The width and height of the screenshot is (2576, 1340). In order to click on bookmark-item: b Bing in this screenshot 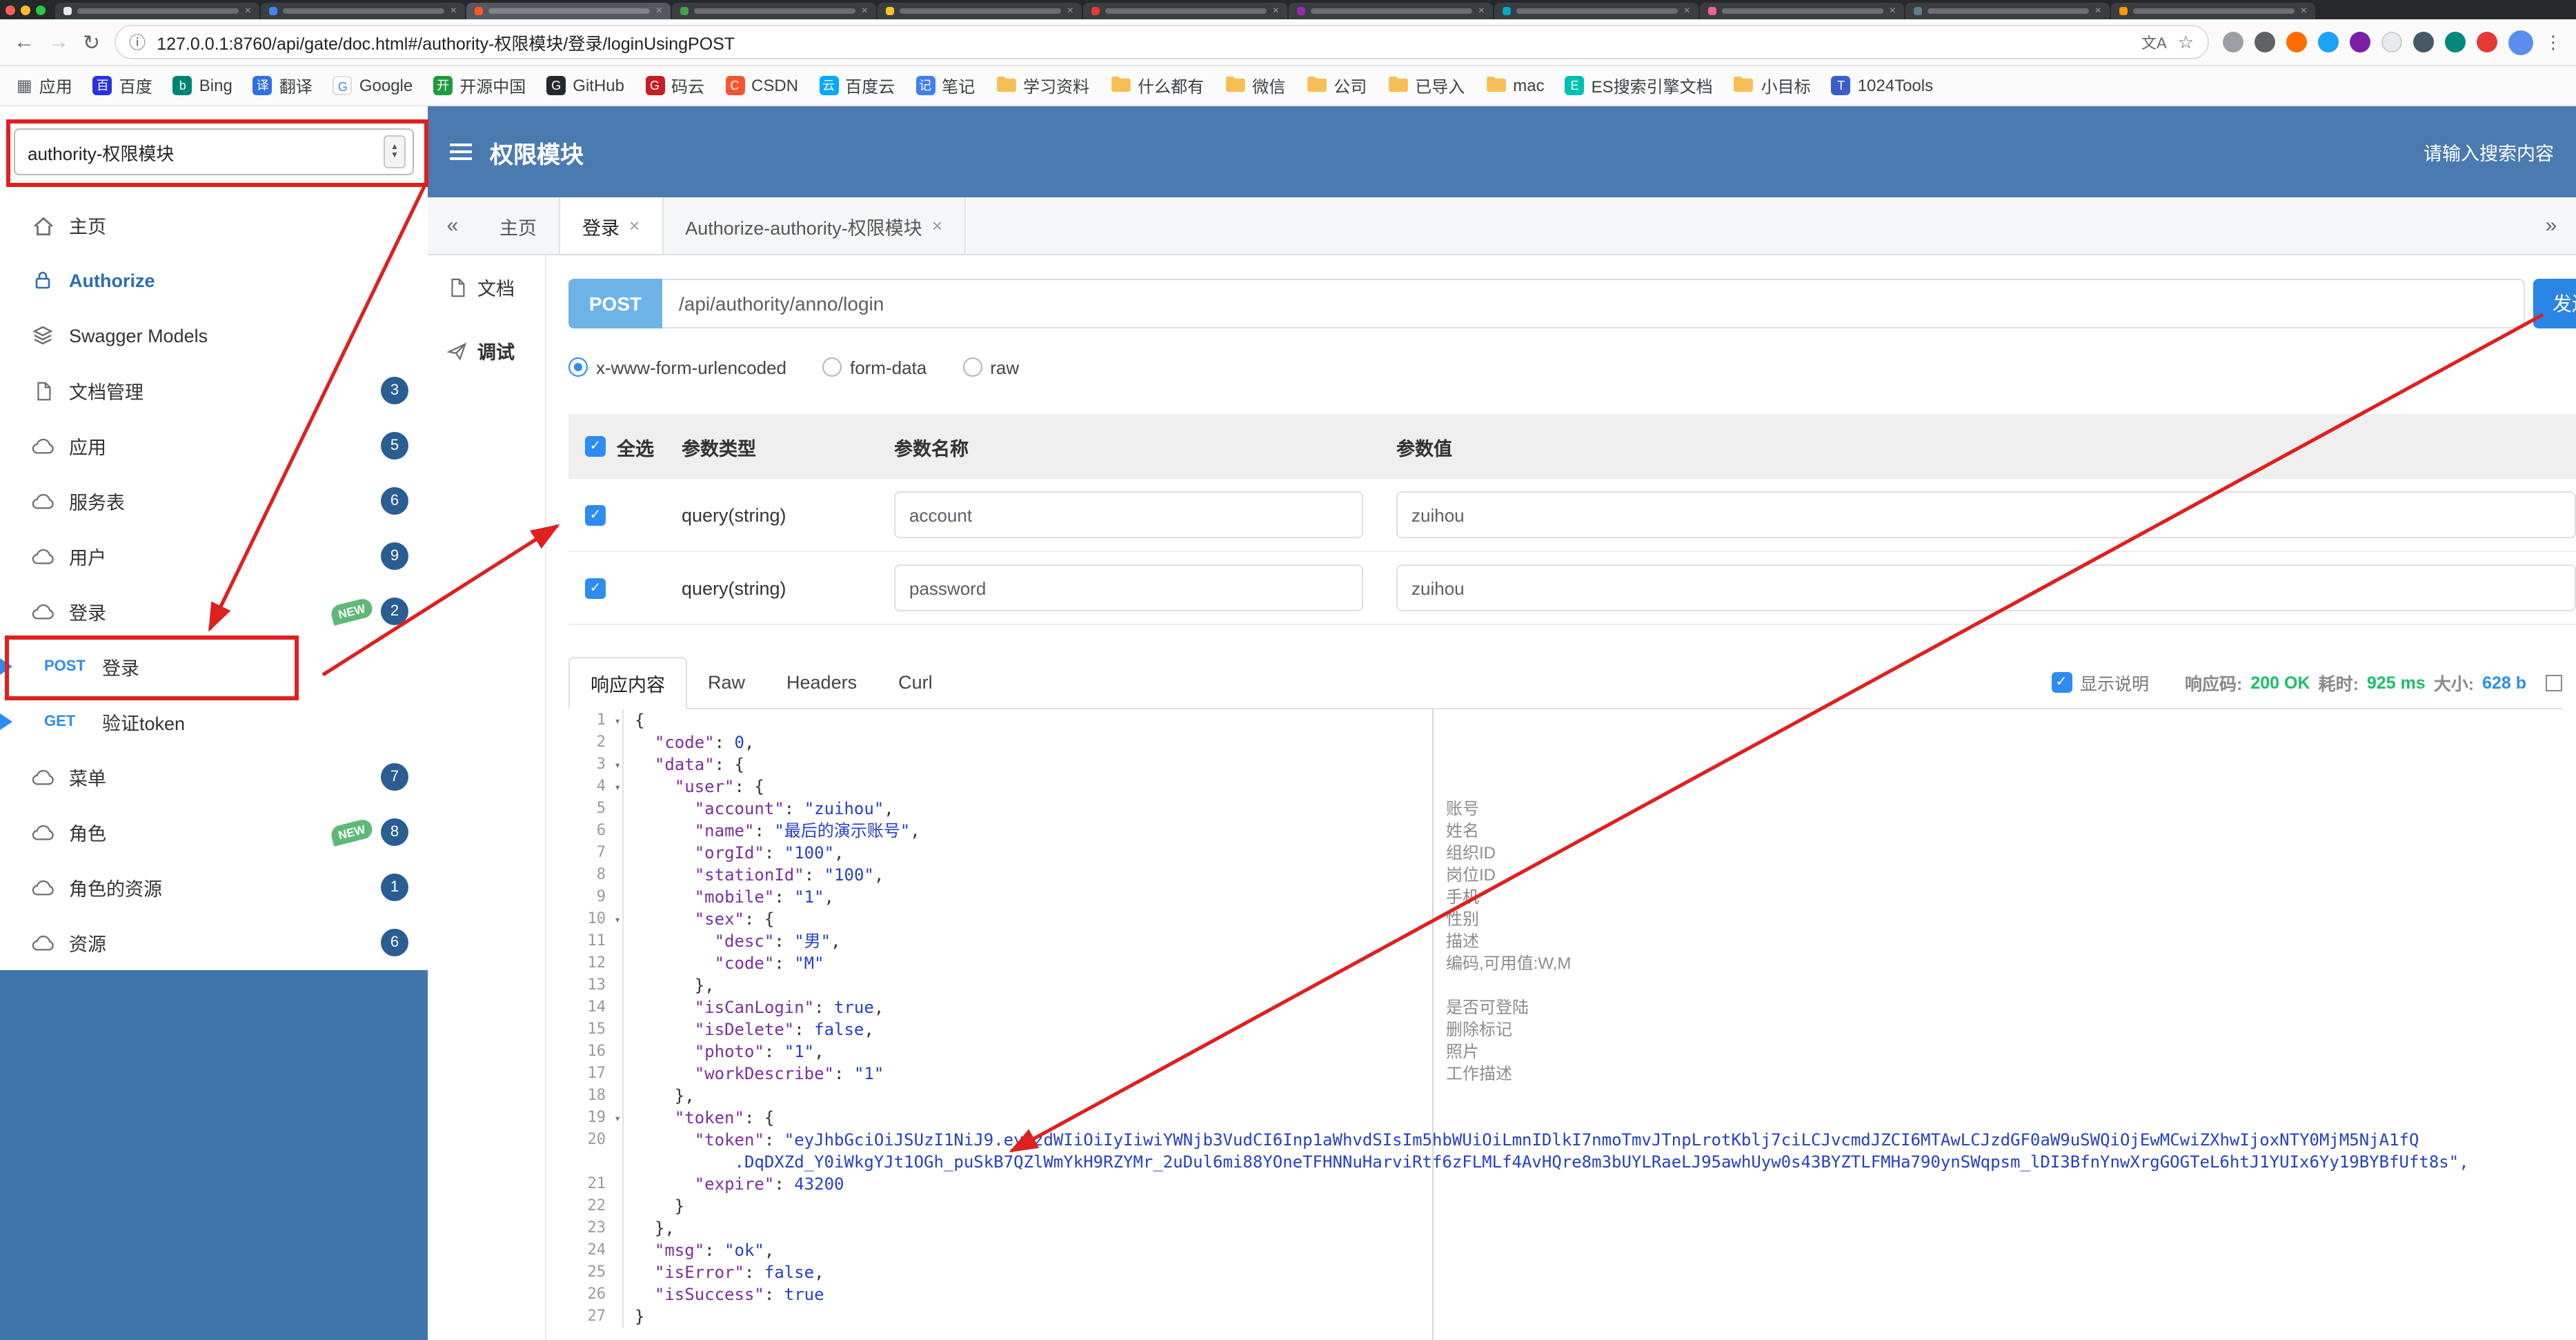, I will do `click(202, 85)`.